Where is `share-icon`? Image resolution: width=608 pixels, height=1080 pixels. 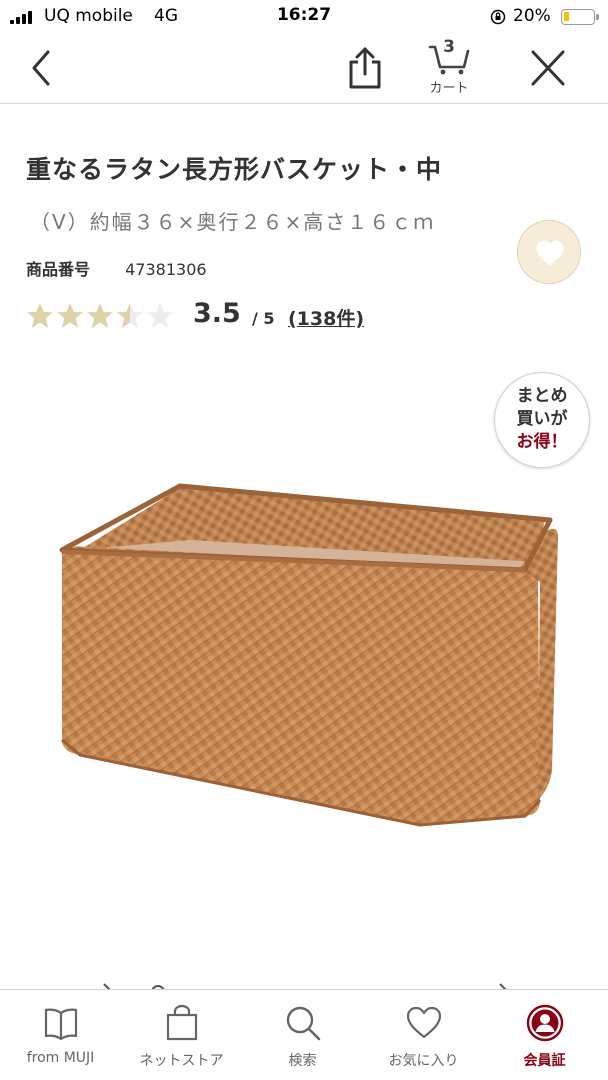 share-icon is located at coordinates (365, 68).